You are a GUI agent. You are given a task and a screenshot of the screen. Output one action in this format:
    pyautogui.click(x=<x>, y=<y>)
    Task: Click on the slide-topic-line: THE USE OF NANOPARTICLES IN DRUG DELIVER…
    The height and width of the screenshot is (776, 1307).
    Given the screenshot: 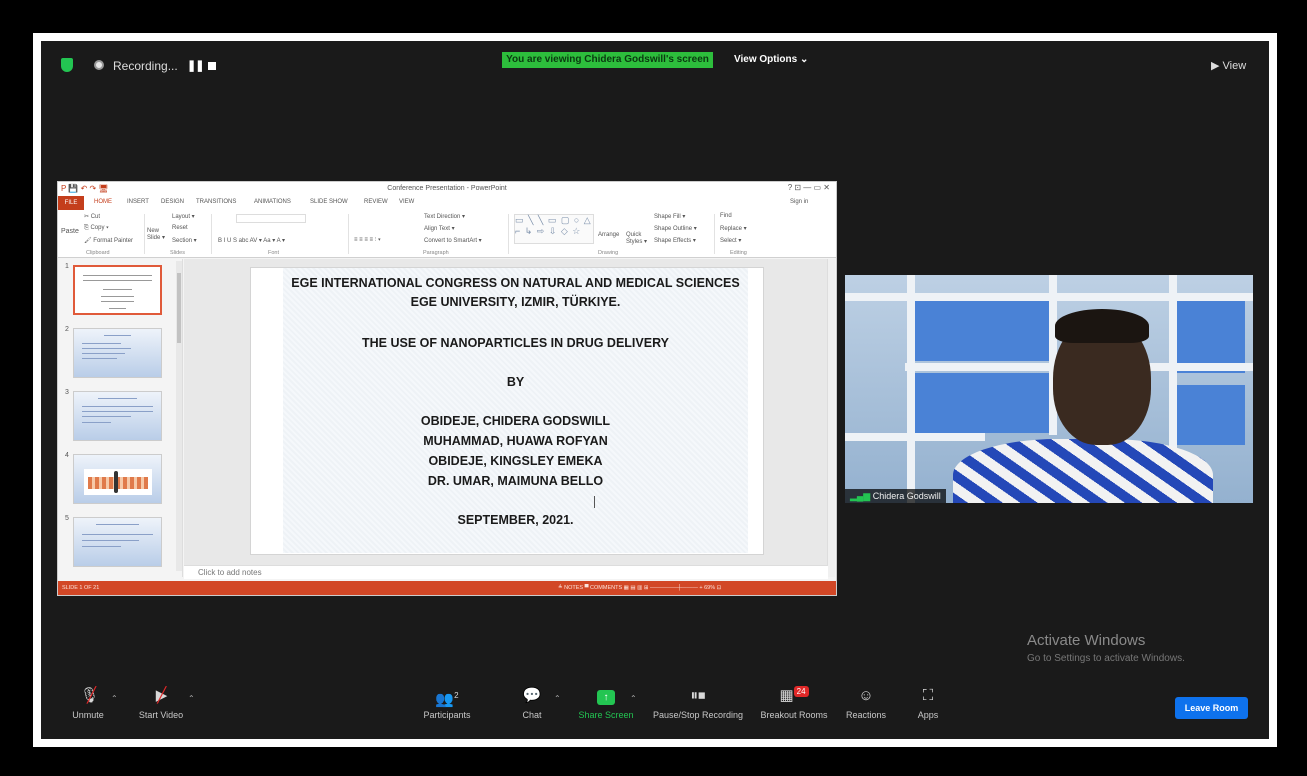 What is the action you would take?
    pyautogui.click(x=515, y=343)
    